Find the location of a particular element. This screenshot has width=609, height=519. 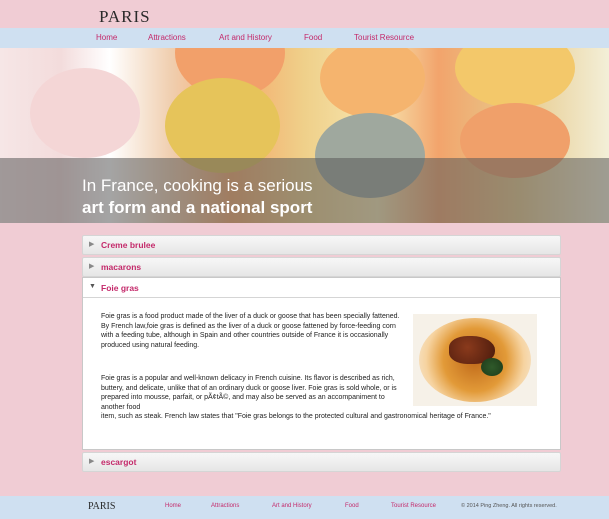

garnish-image-part is located at coordinates (492, 367).